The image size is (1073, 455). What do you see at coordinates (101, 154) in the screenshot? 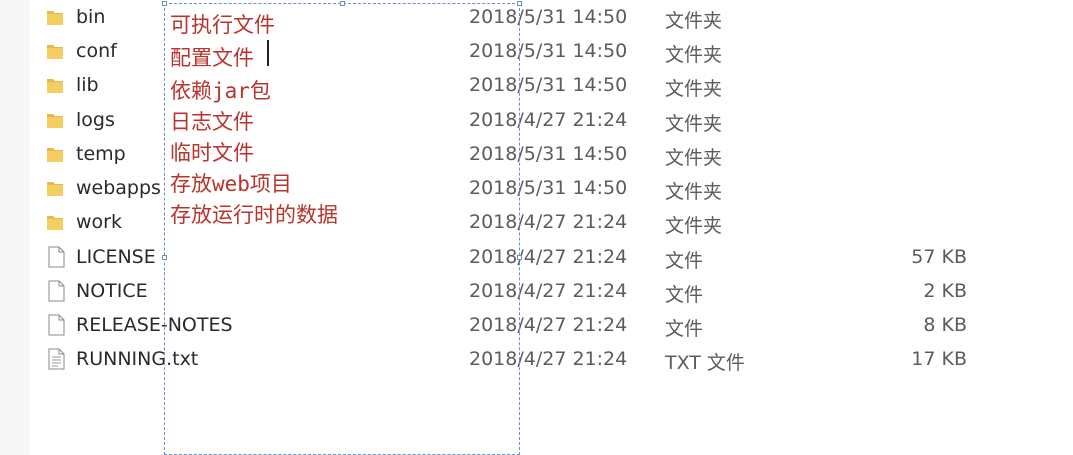
I see `file-name: temp` at bounding box center [101, 154].